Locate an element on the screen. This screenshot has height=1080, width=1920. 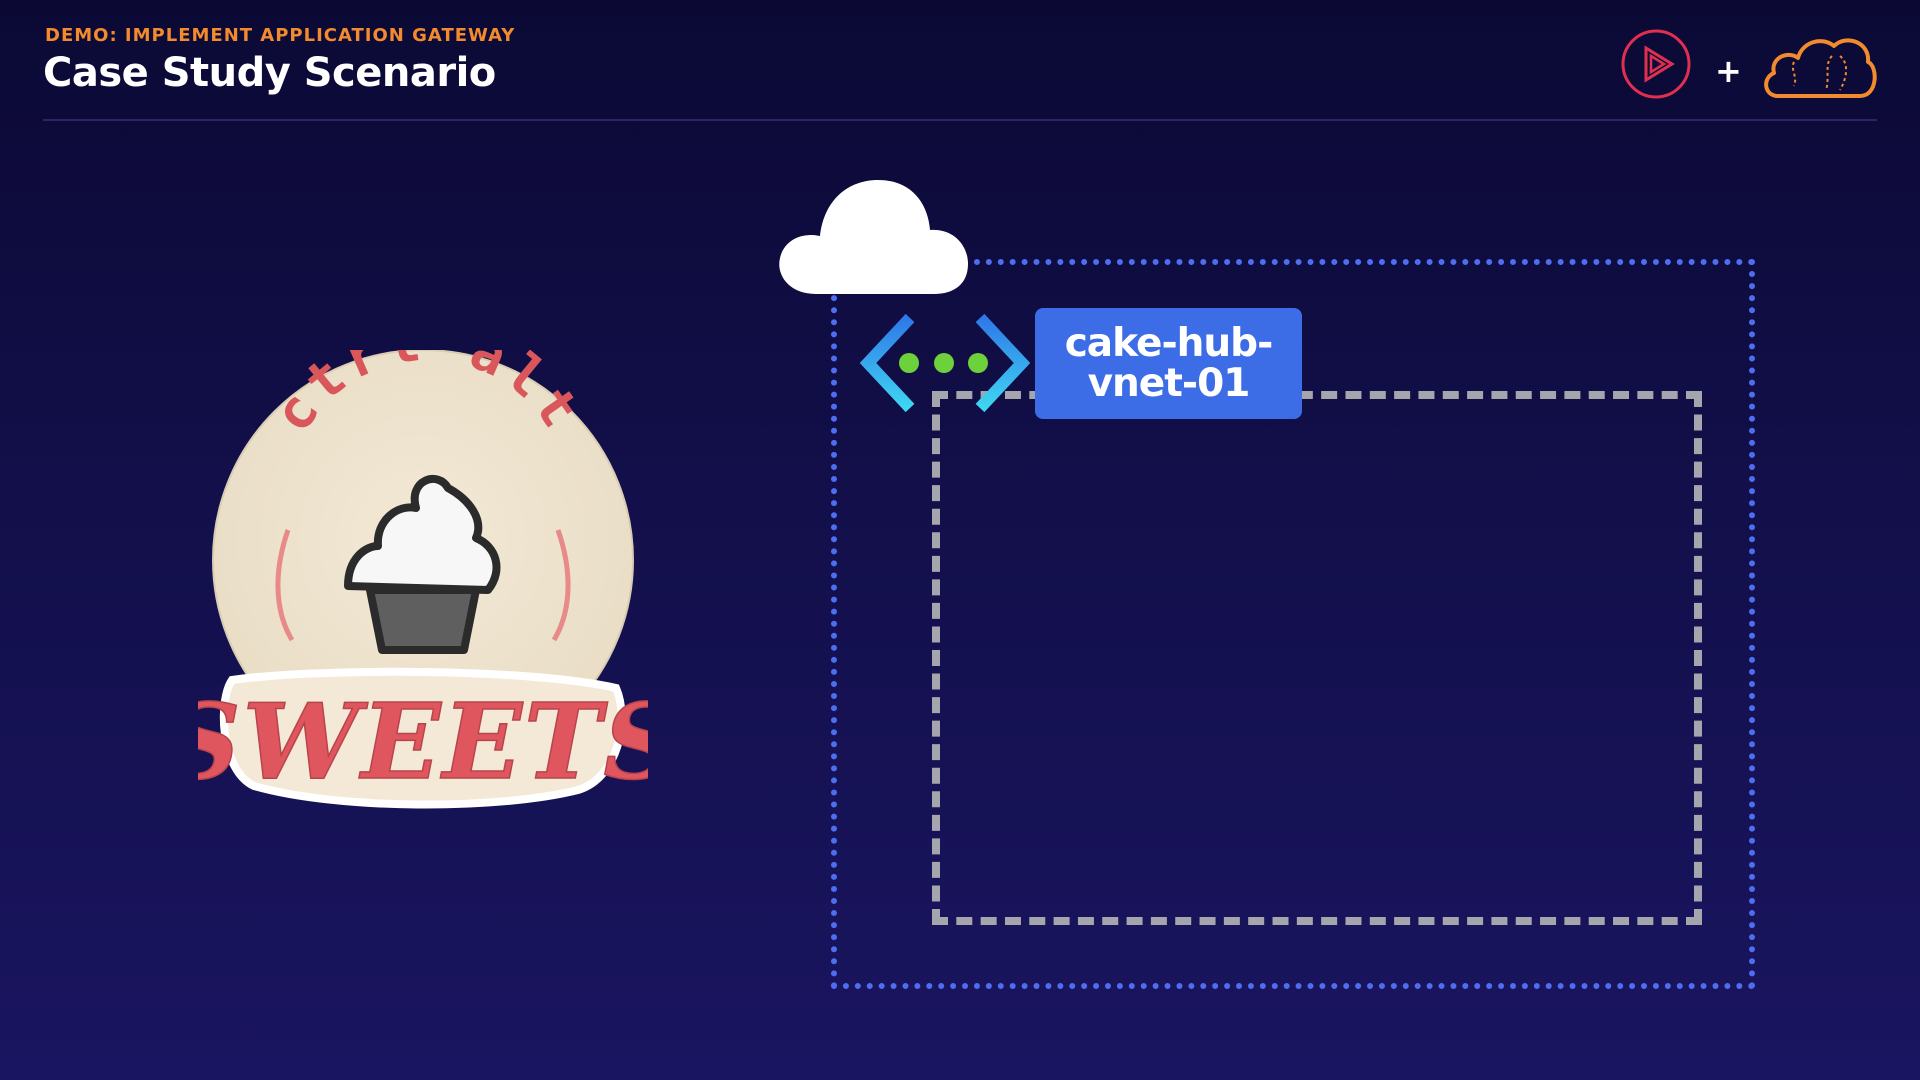
vnet-name-label: cake-hub-vnet-01 is located at coordinates (1168, 363).